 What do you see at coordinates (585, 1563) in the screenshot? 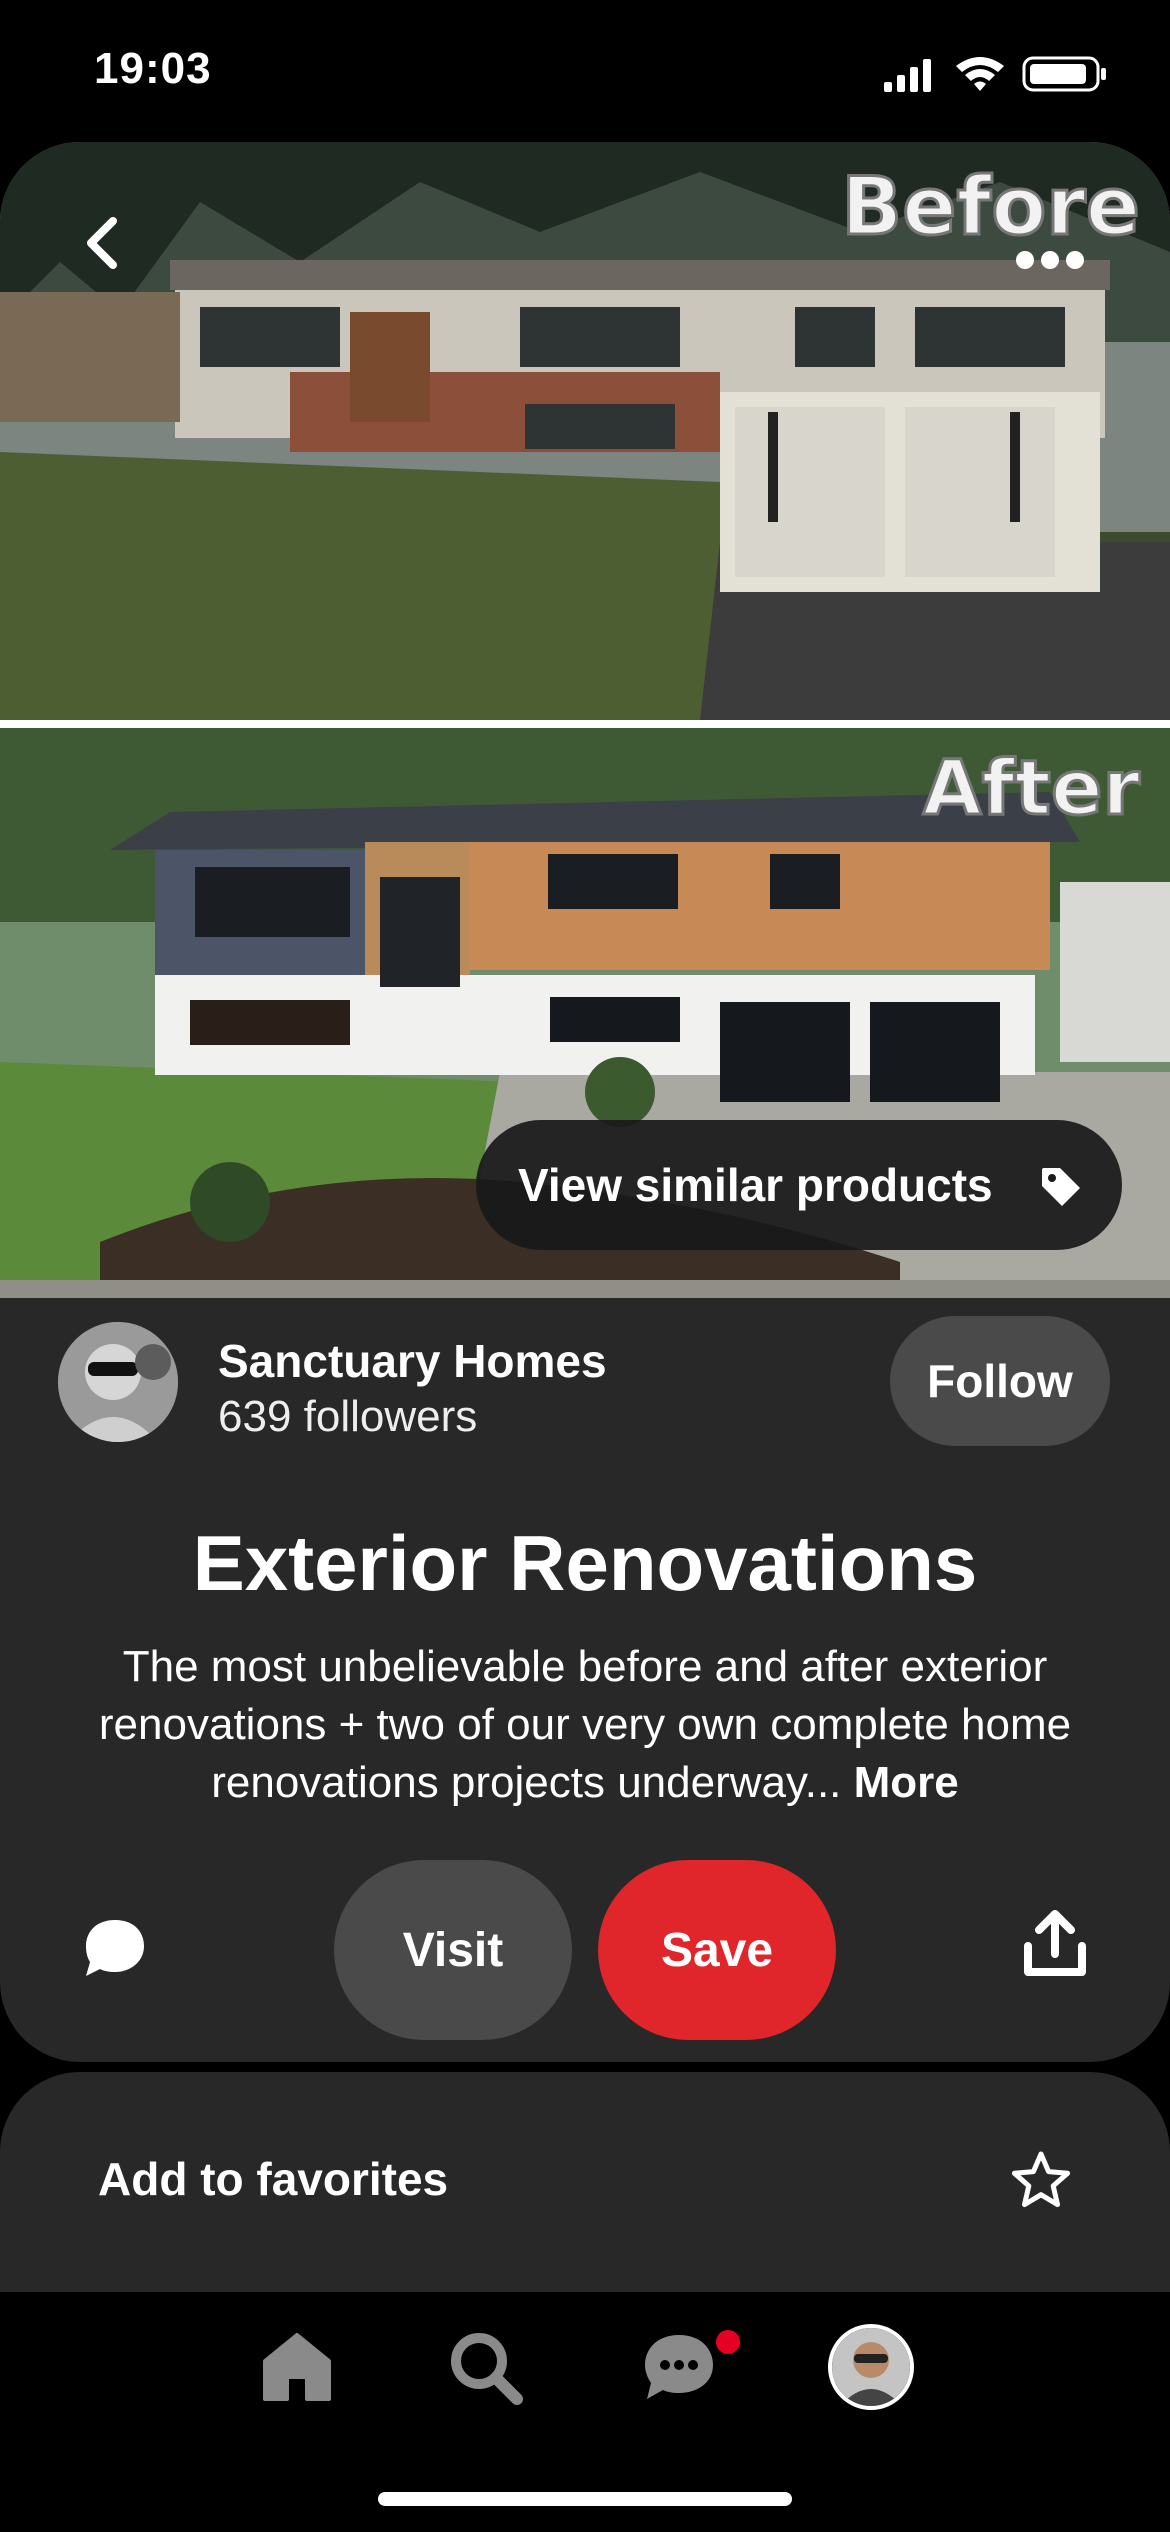
I see `pin-title: Exterior Renovations` at bounding box center [585, 1563].